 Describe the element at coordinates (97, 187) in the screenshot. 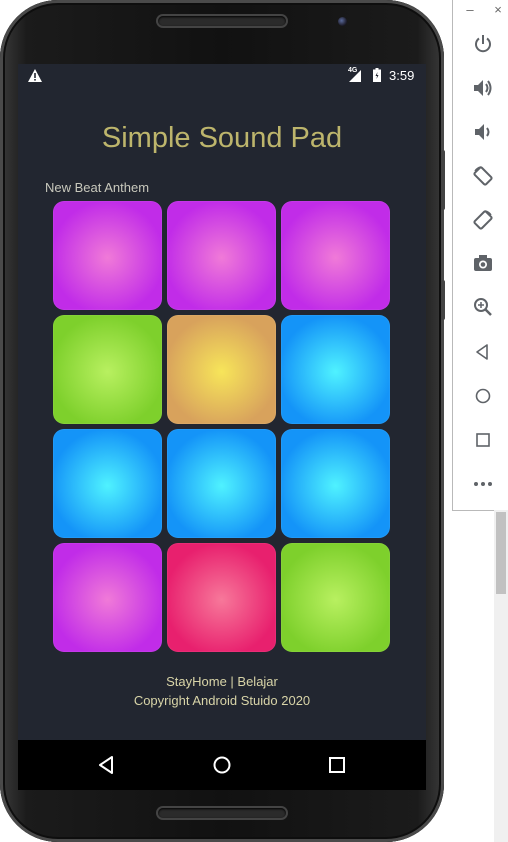

I see `beat-name-label: New Beat Anthem` at that location.